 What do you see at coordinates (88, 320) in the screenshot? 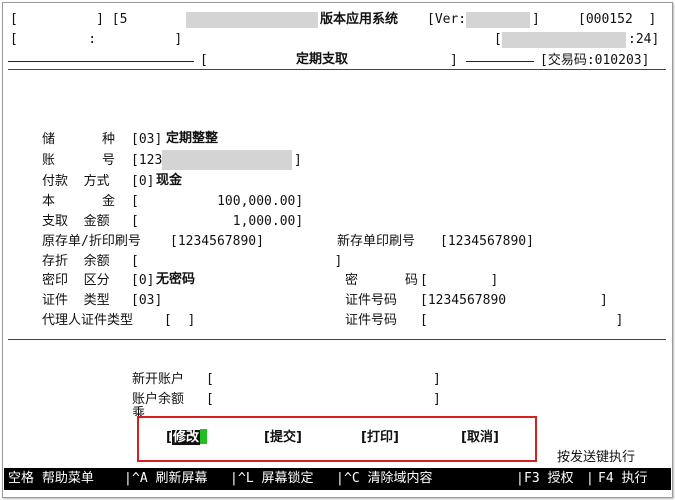
I see `agent-id-type-label: 代理人证件类型` at bounding box center [88, 320].